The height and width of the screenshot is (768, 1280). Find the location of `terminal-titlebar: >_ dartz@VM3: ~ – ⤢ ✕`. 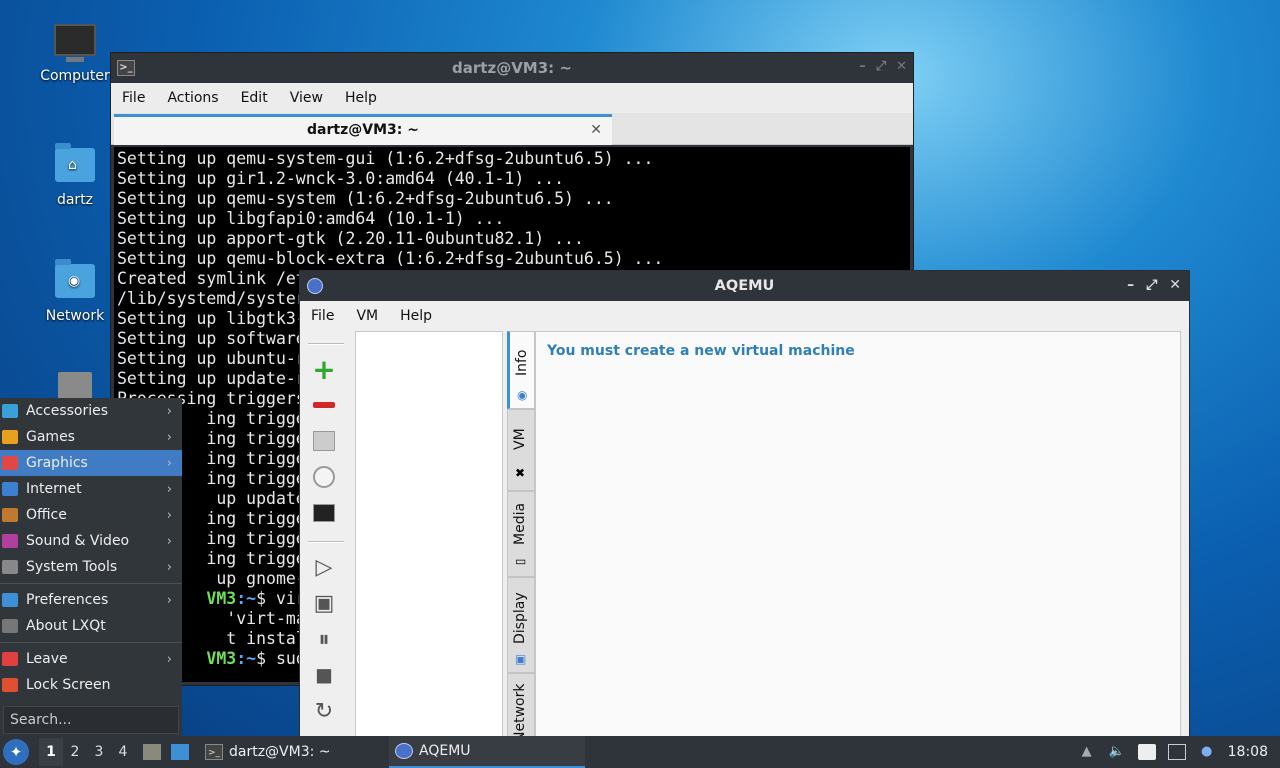

terminal-titlebar: >_ dartz@VM3: ~ – ⤢ ✕ is located at coordinates (512, 68).